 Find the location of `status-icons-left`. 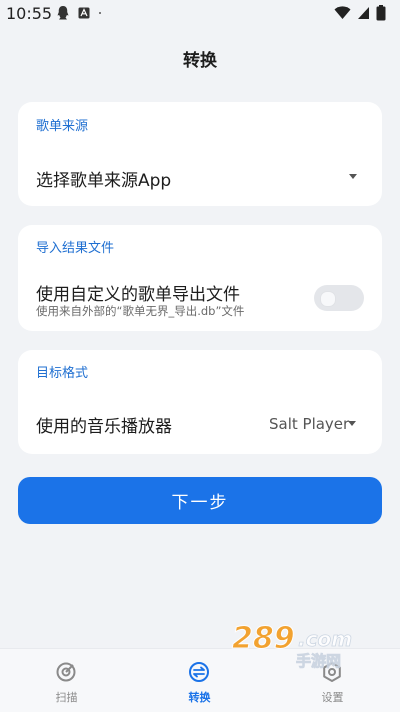

status-icons-left is located at coordinates (79, 13).